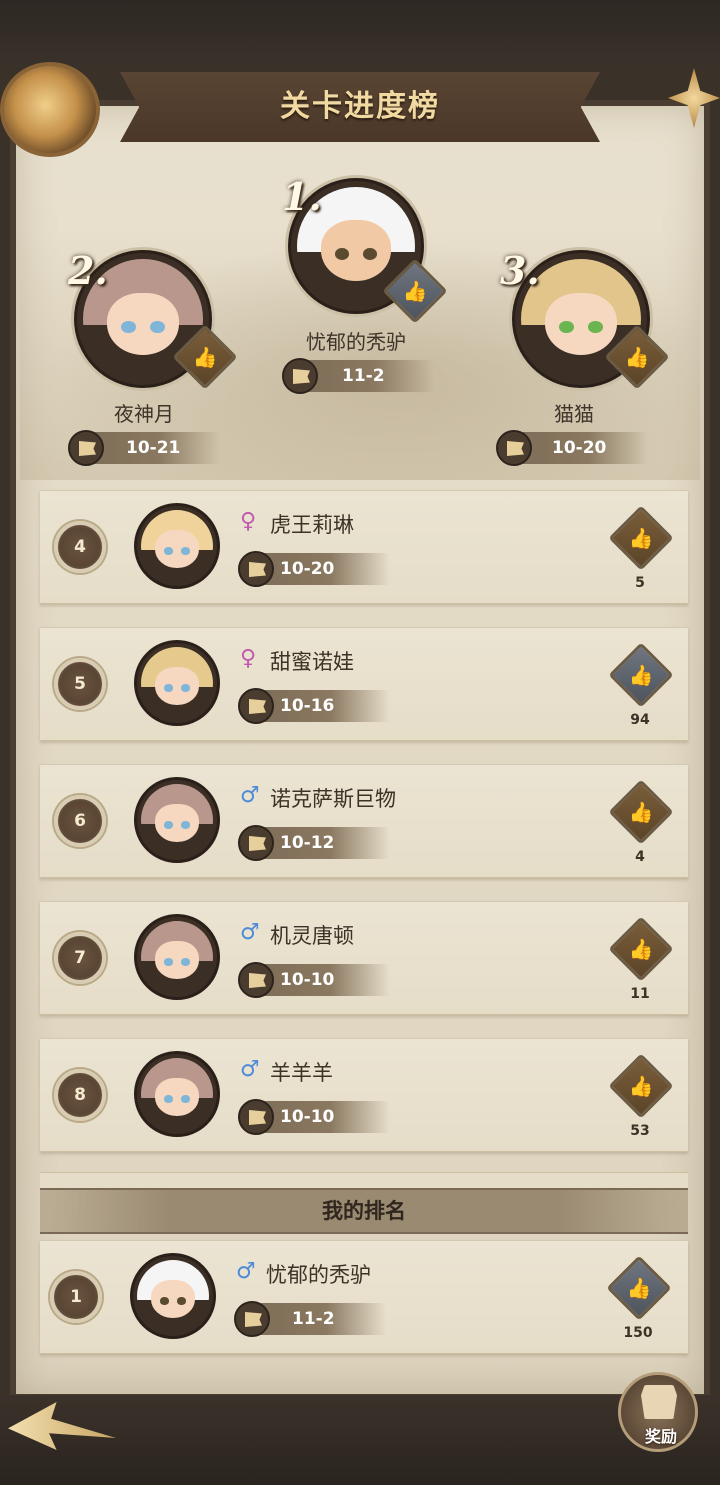 The image size is (720, 1485). What do you see at coordinates (640, 857) in the screenshot?
I see `like-count: 4` at bounding box center [640, 857].